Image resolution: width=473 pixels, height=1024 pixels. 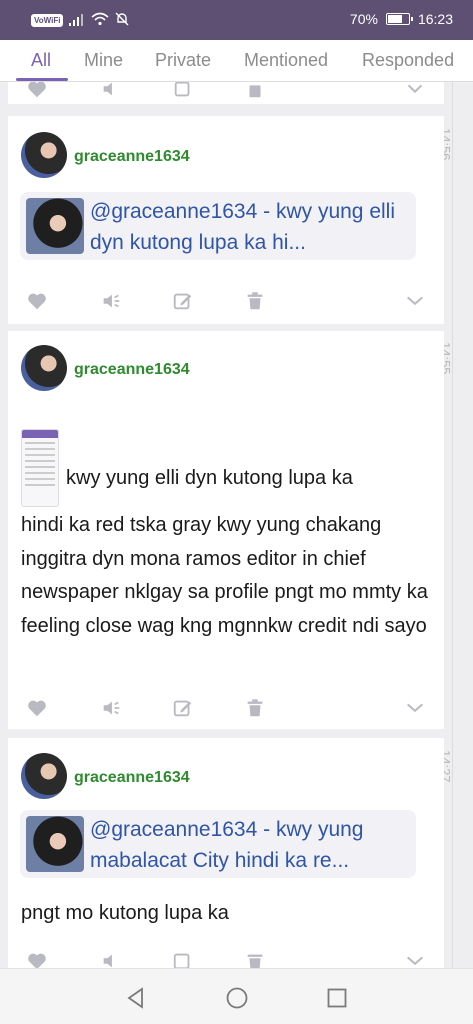 What do you see at coordinates (136, 998) in the screenshot?
I see `back-triangle-icon` at bounding box center [136, 998].